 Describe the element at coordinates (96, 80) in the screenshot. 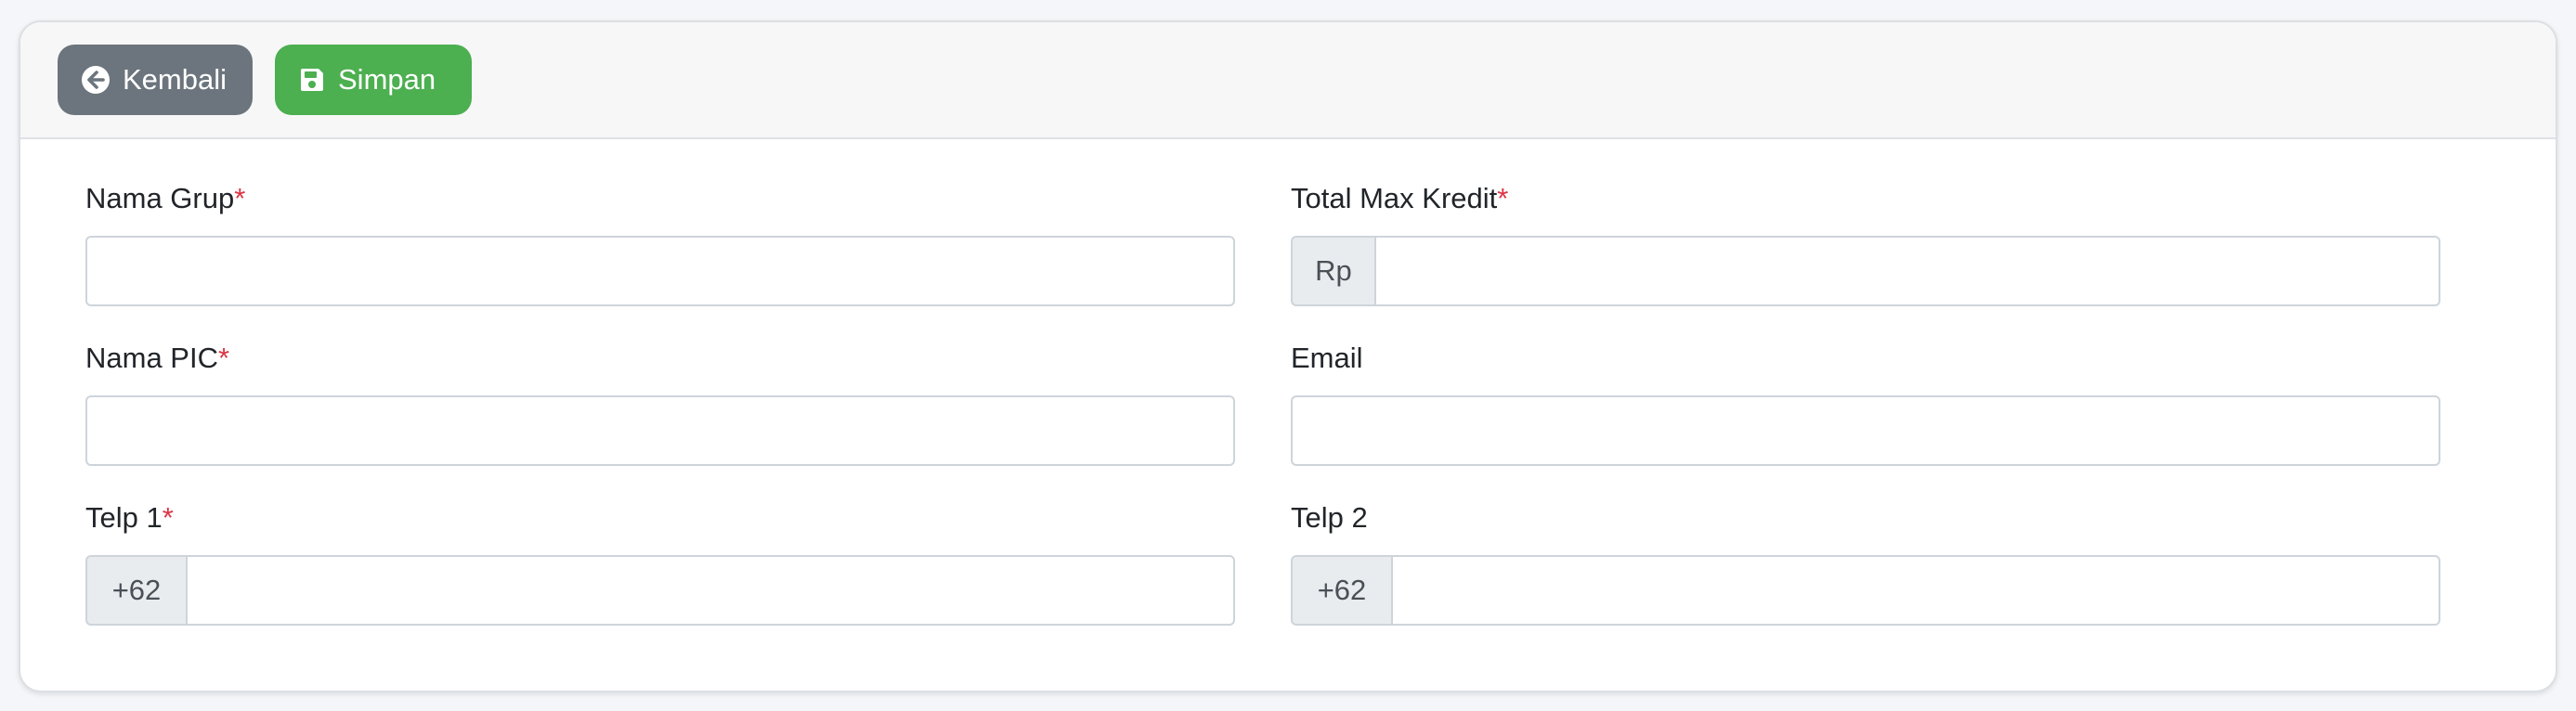

I see `arrow-circle-left-icon` at that location.